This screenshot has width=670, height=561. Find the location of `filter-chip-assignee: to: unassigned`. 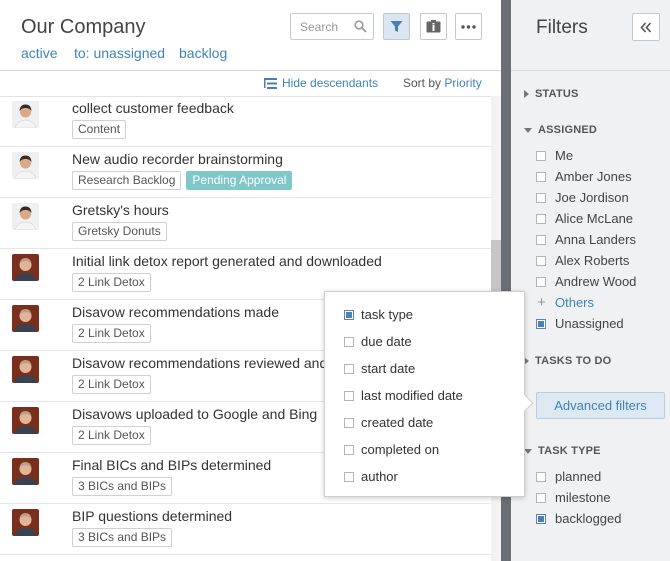

filter-chip-assignee: to: unassigned is located at coordinates (119, 53).